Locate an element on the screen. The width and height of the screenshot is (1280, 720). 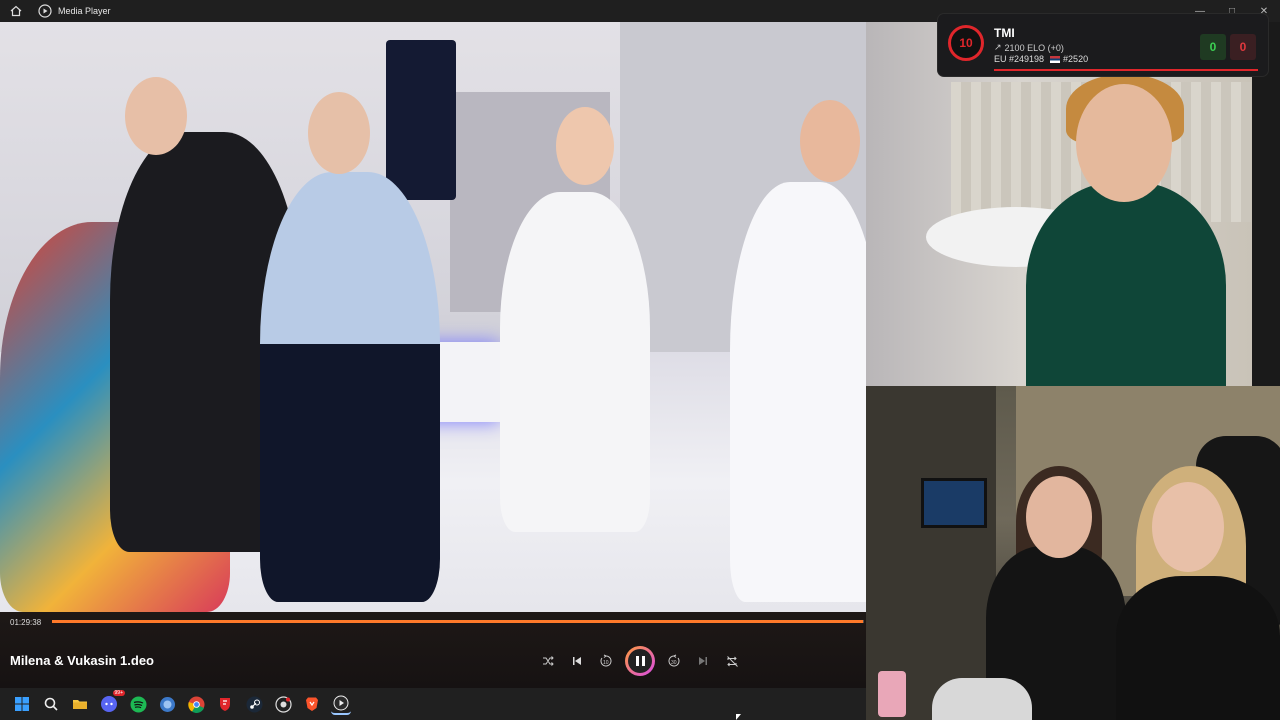
serbia-flag-icon is located at coordinates (1055, 59).